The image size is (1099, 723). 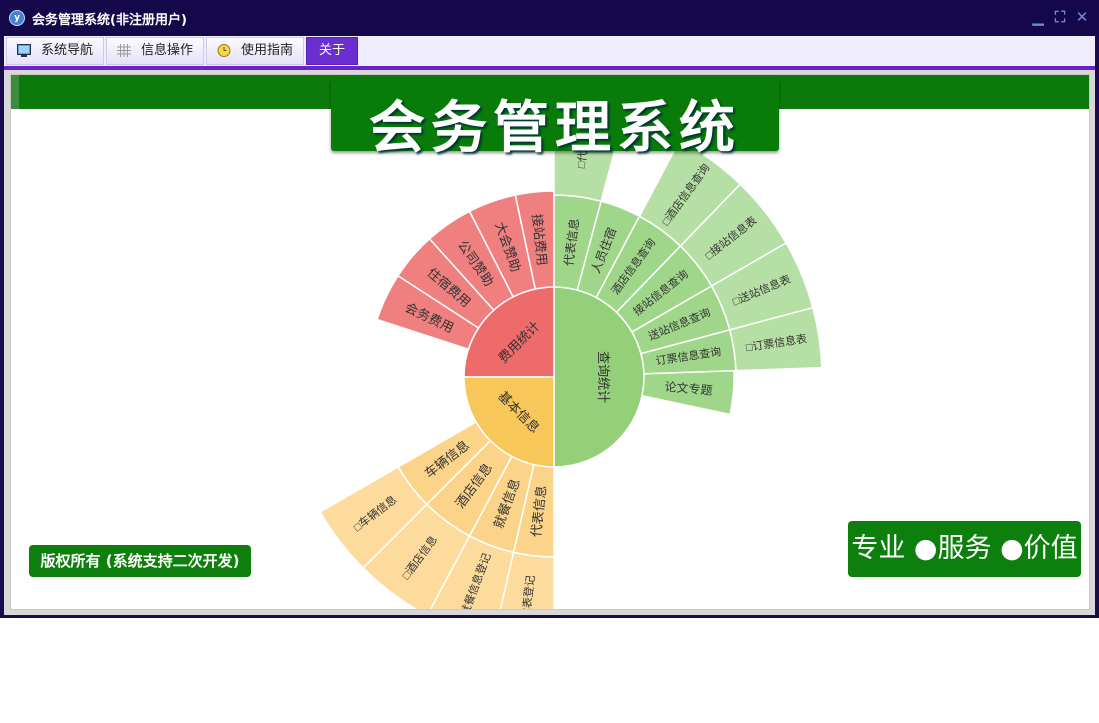 I want to click on close-button: ✕, so click(x=1082, y=17).